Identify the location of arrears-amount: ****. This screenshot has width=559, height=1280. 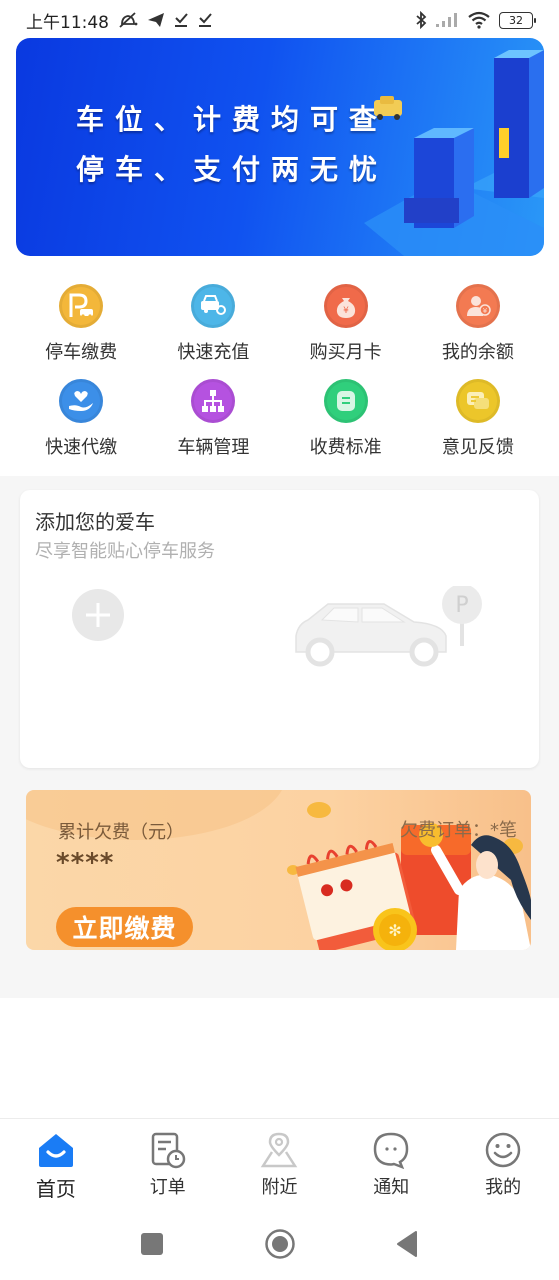
(85, 863).